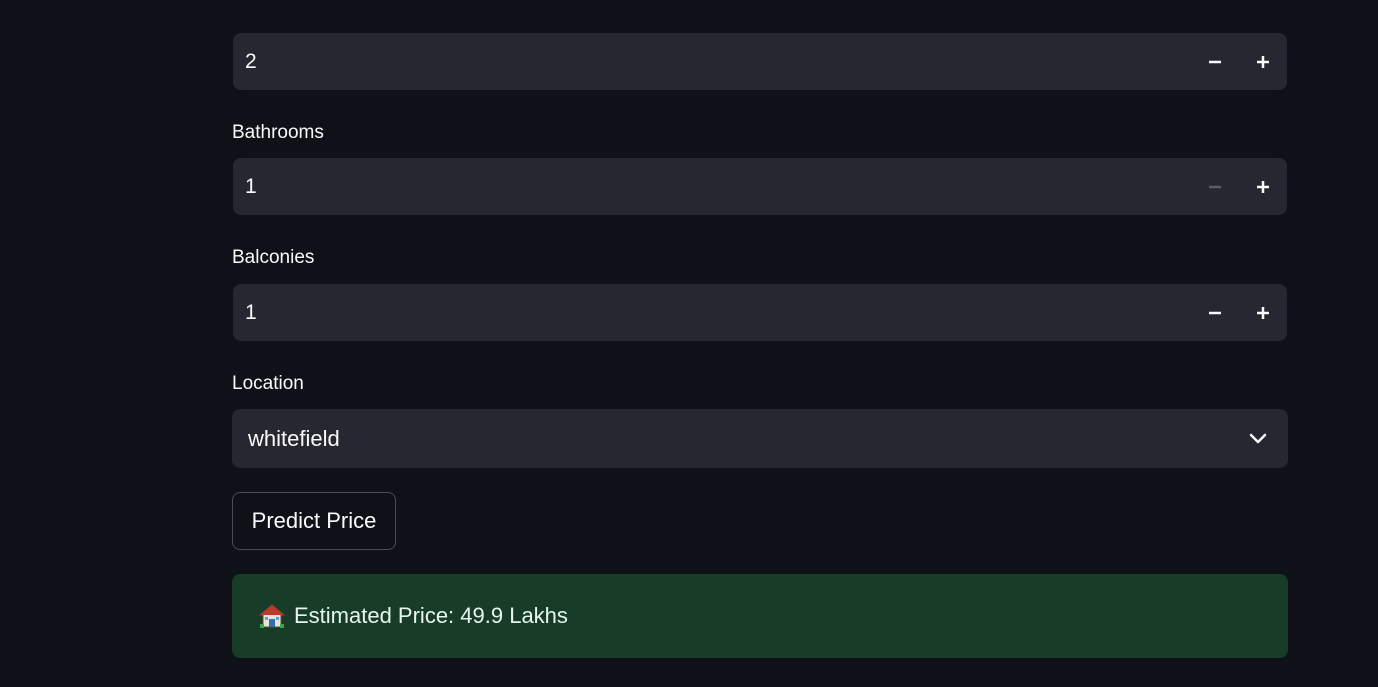 This screenshot has height=687, width=1378. What do you see at coordinates (712, 186) in the screenshot?
I see `bathrooms-value: 1` at bounding box center [712, 186].